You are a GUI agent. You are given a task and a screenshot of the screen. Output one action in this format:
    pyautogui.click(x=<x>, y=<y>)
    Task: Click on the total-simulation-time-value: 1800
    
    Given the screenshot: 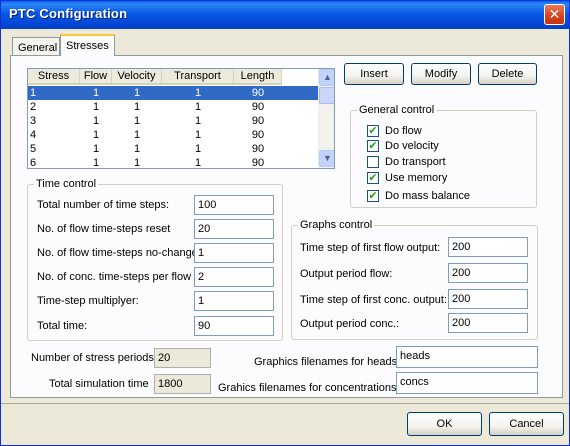 What is the action you would take?
    pyautogui.click(x=182, y=384)
    